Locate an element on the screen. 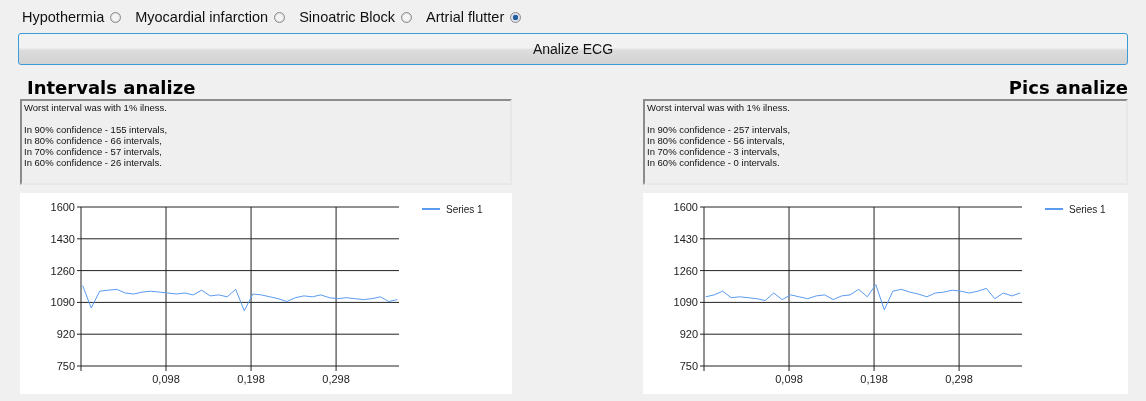 This screenshot has width=1146, height=401. result-line: In 60% confidence - 26 intervals. is located at coordinates (93, 162).